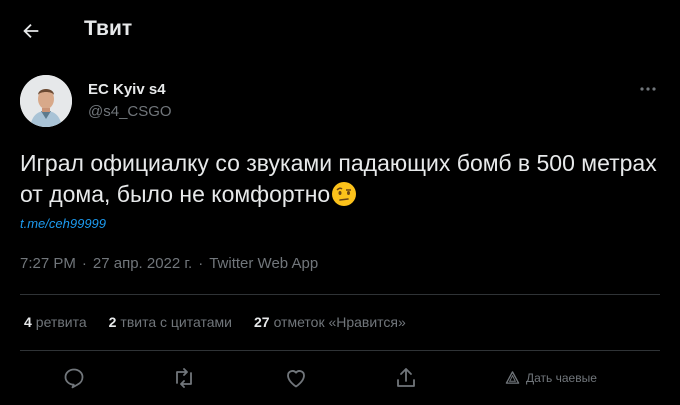 Image resolution: width=680 pixels, height=405 pixels. What do you see at coordinates (130, 111) in the screenshot?
I see `author-handle: @s4_CSGO` at bounding box center [130, 111].